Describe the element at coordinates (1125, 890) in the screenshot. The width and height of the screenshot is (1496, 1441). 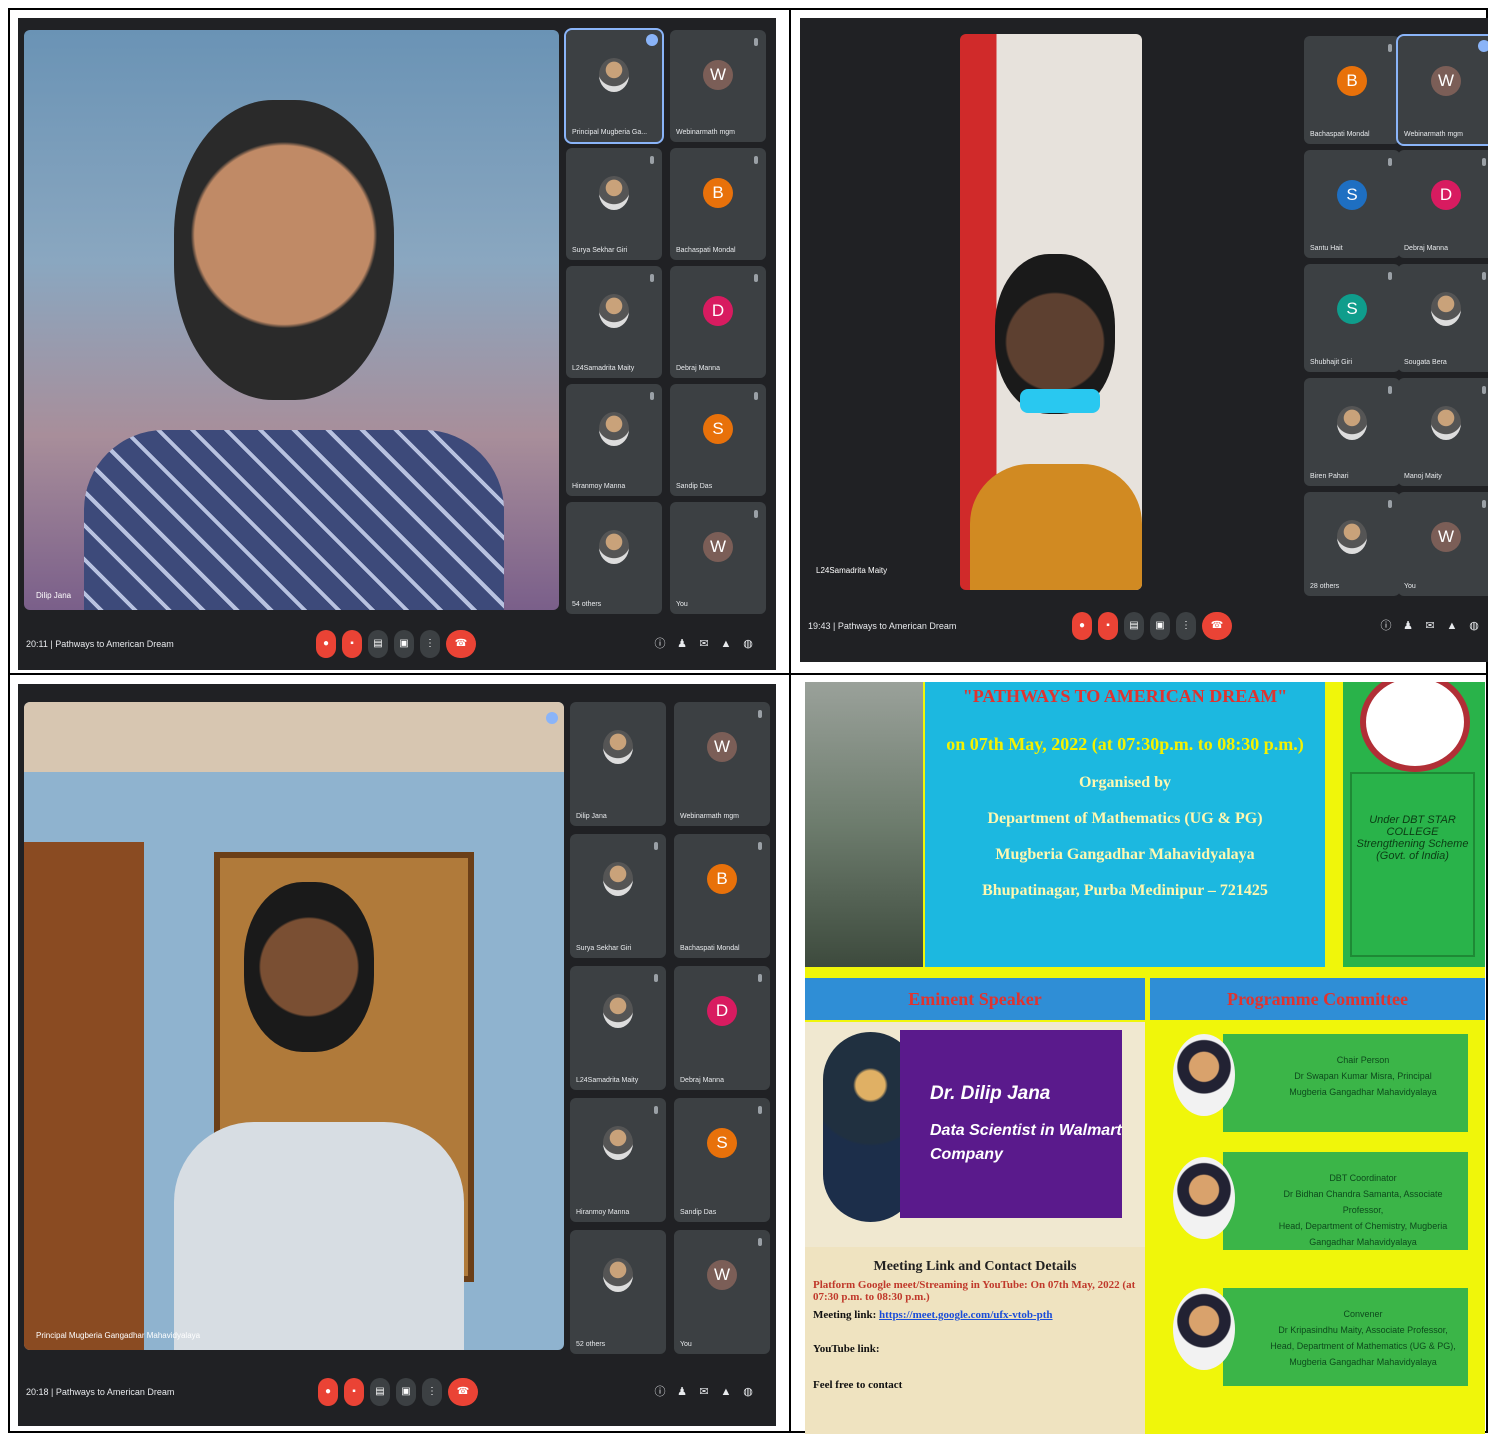
I see `college-address: Bhupatinagar, Purba Medinipur – 721425` at that location.